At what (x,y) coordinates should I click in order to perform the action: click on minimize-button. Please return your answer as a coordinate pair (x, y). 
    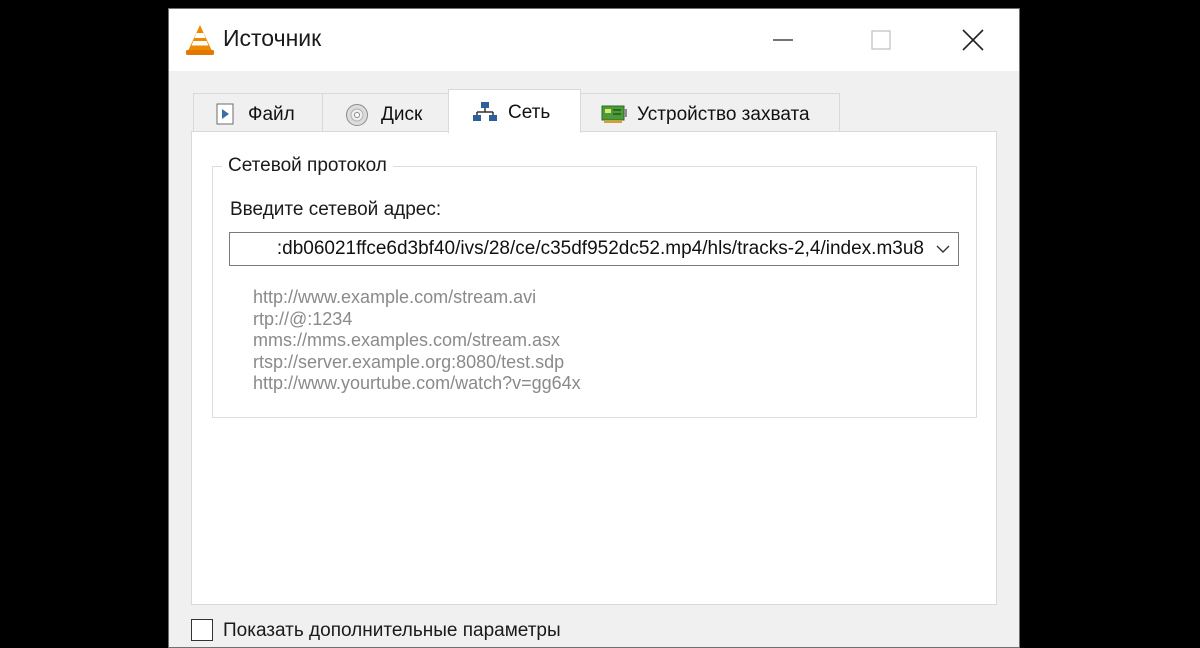
    Looking at the image, I should click on (783, 40).